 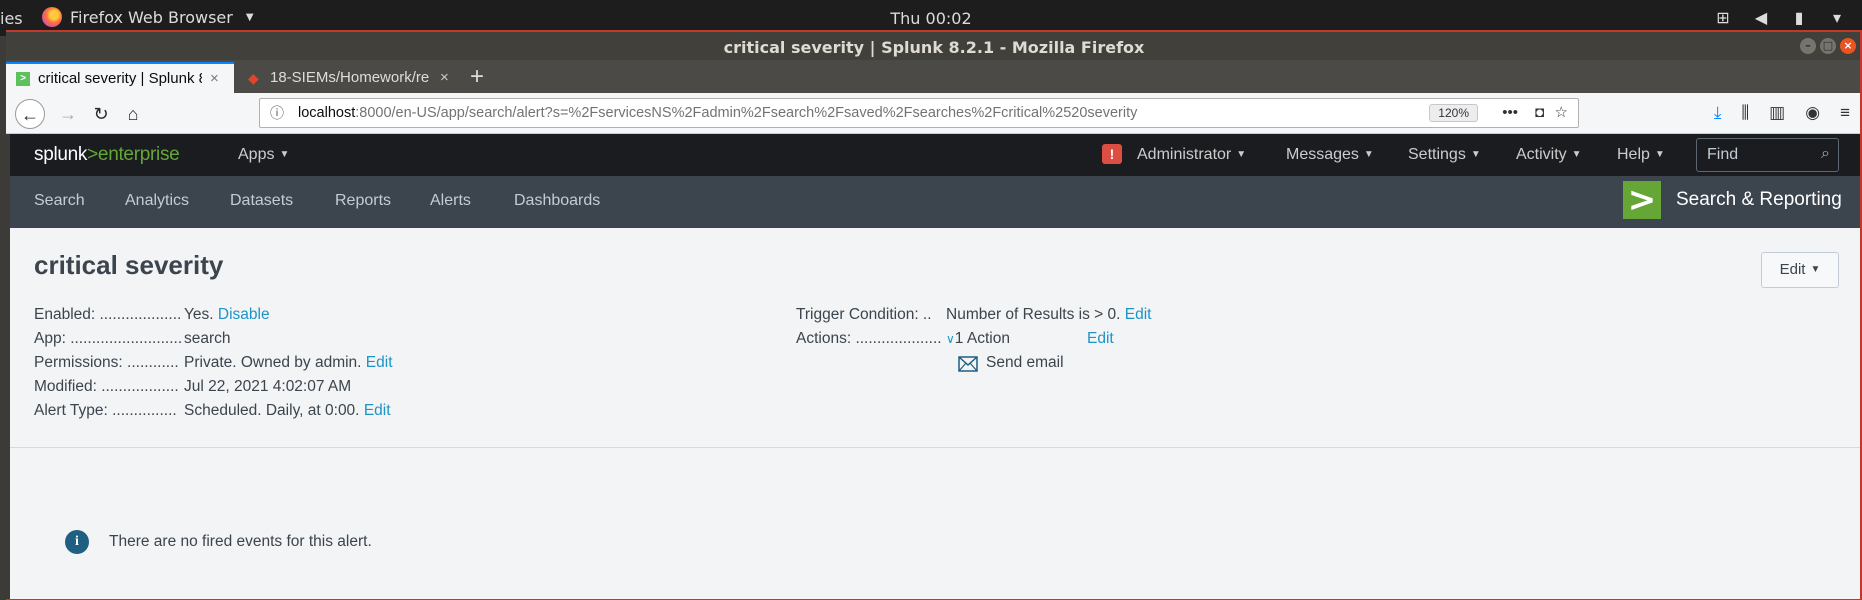 What do you see at coordinates (1444, 155) in the screenshot?
I see `settings-menu: Settings ▼` at bounding box center [1444, 155].